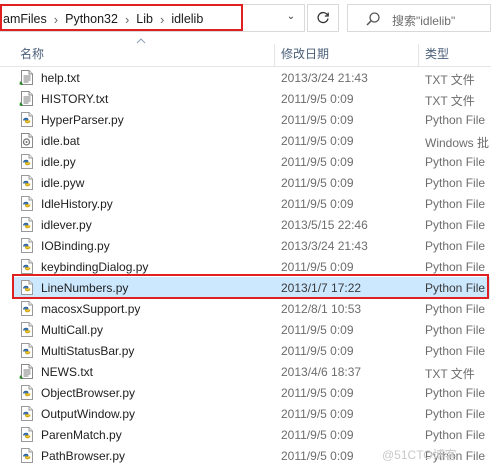  What do you see at coordinates (245, 55) in the screenshot?
I see `column-header: 名称 修改日期 类型` at bounding box center [245, 55].